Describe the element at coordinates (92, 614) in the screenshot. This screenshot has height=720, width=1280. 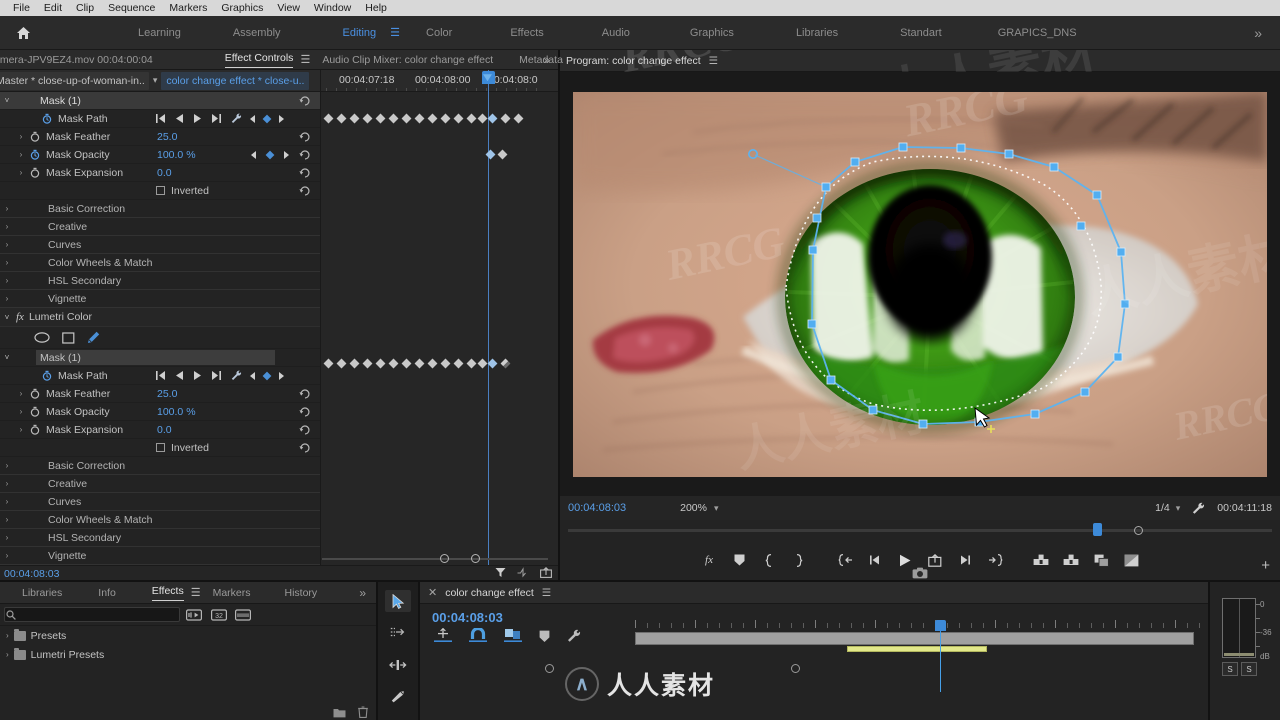
I see `search-input` at that location.